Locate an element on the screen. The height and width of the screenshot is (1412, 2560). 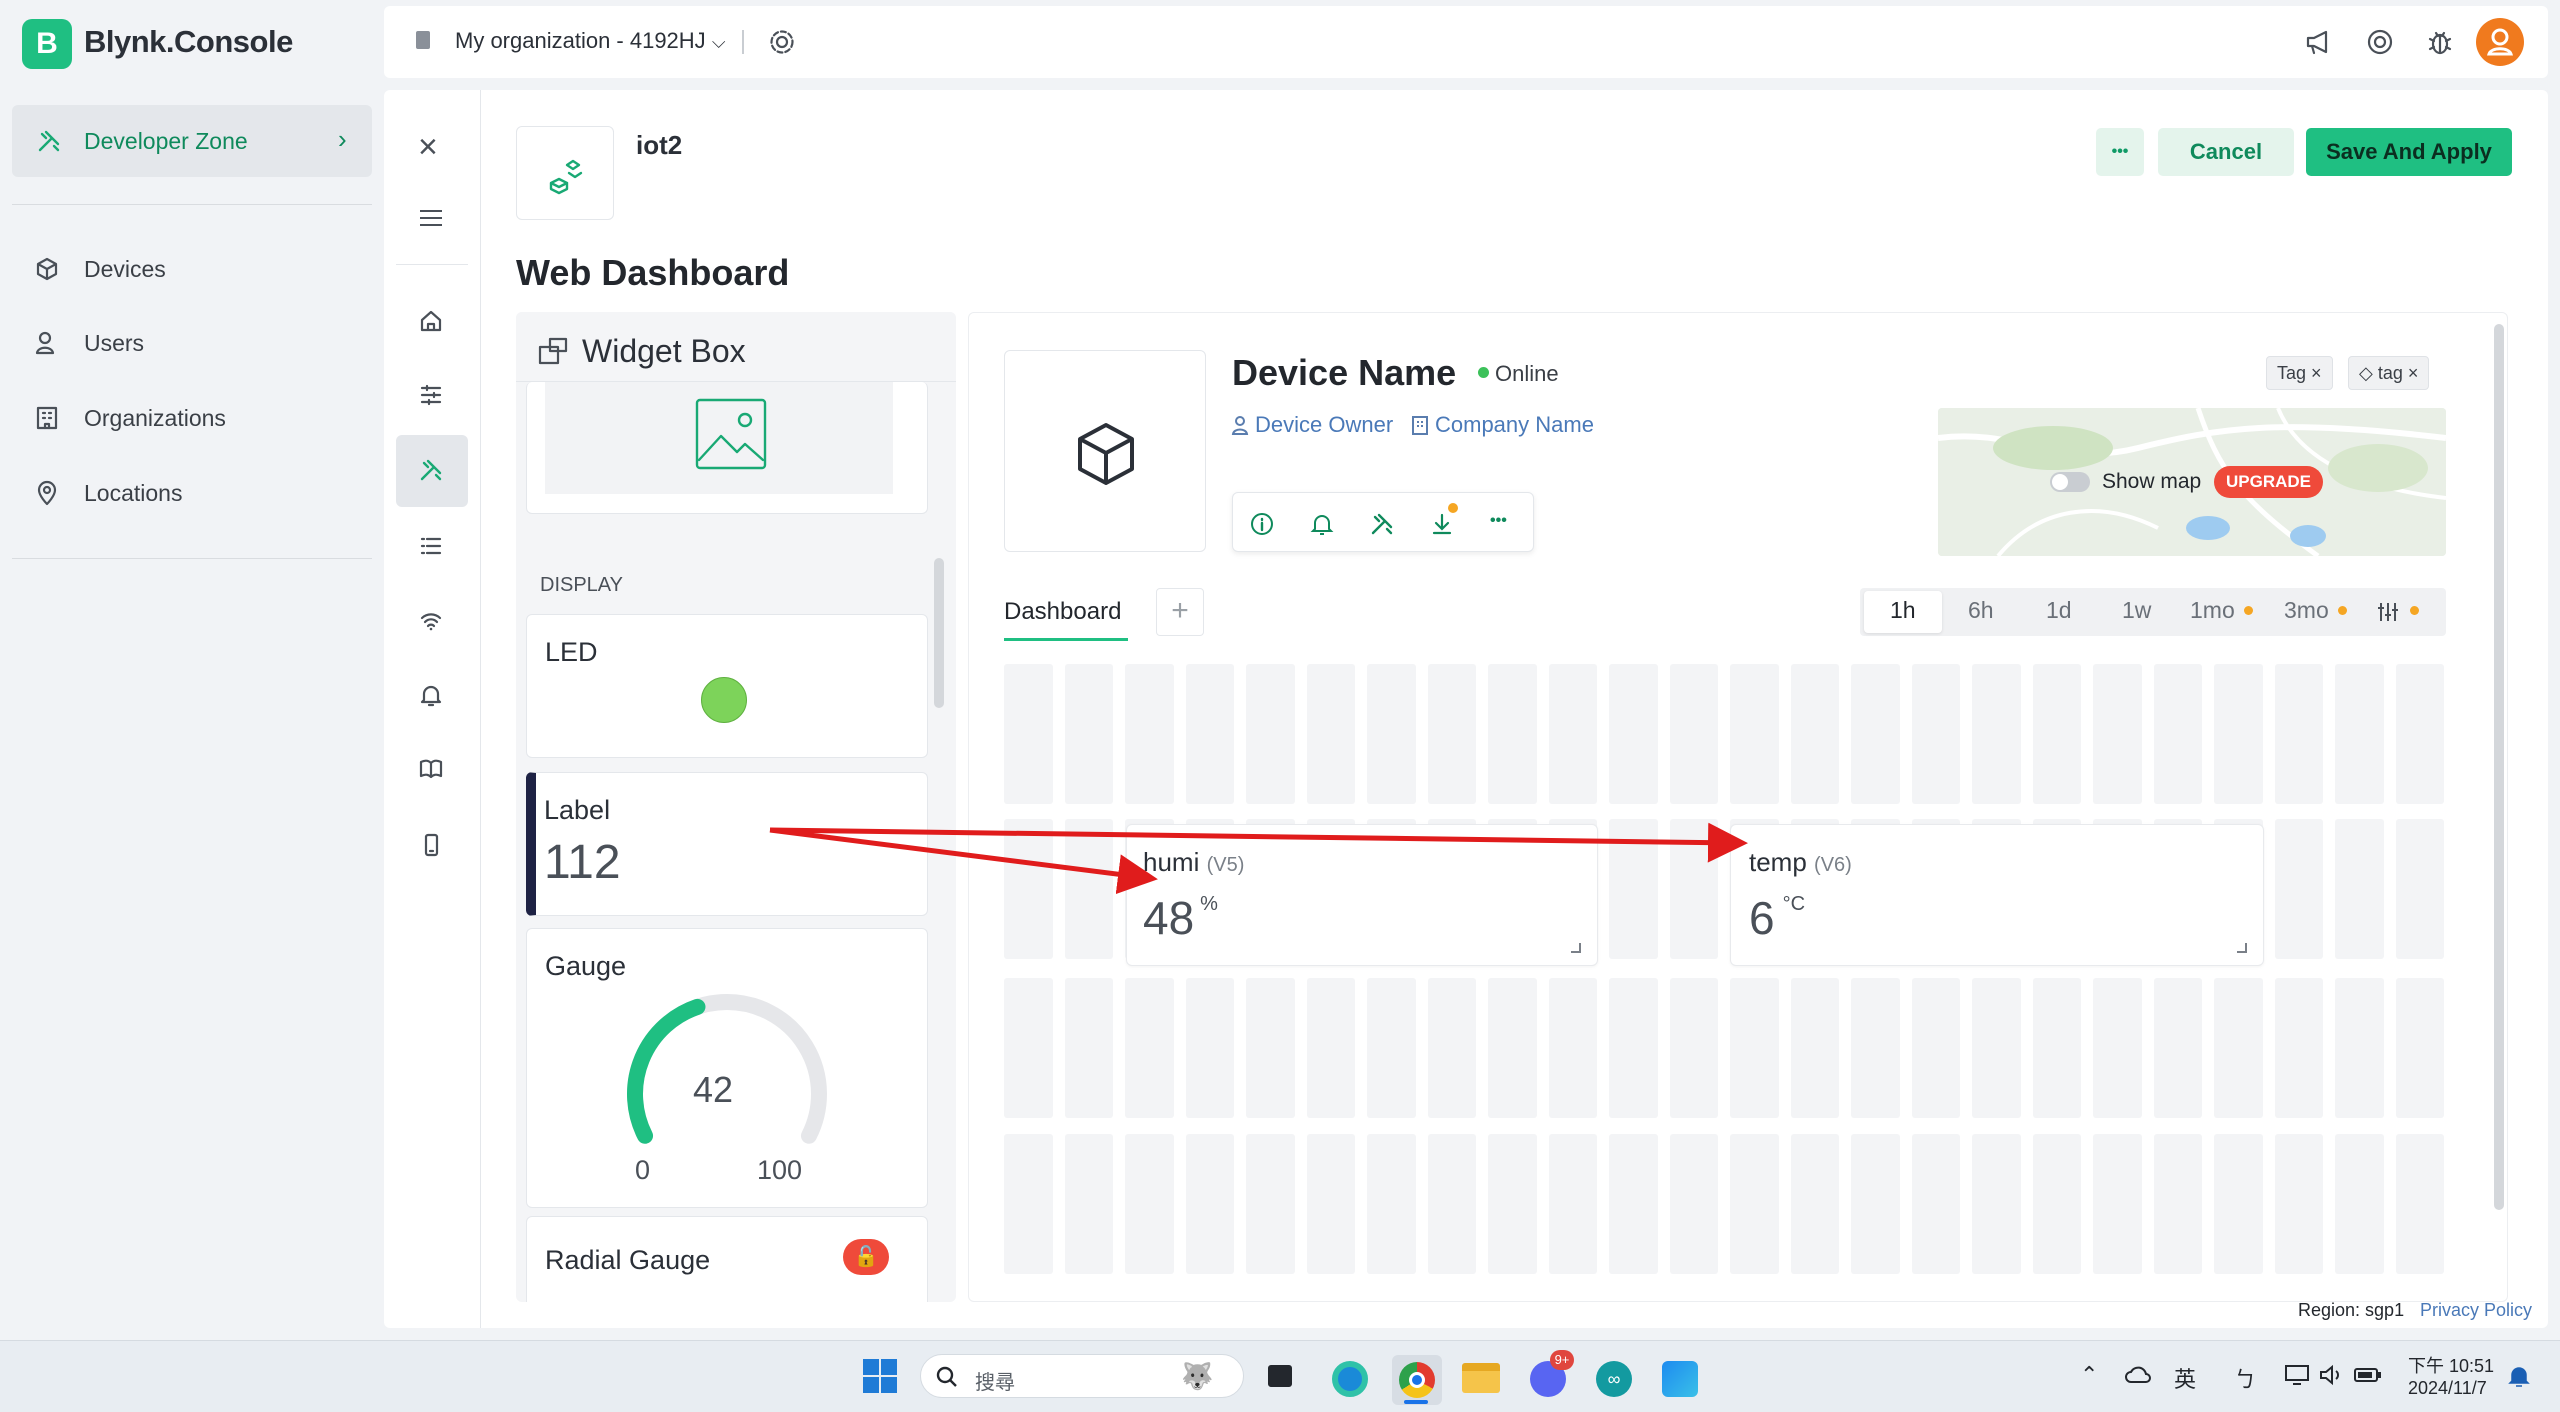
megaphone-icon is located at coordinates (2319, 42).